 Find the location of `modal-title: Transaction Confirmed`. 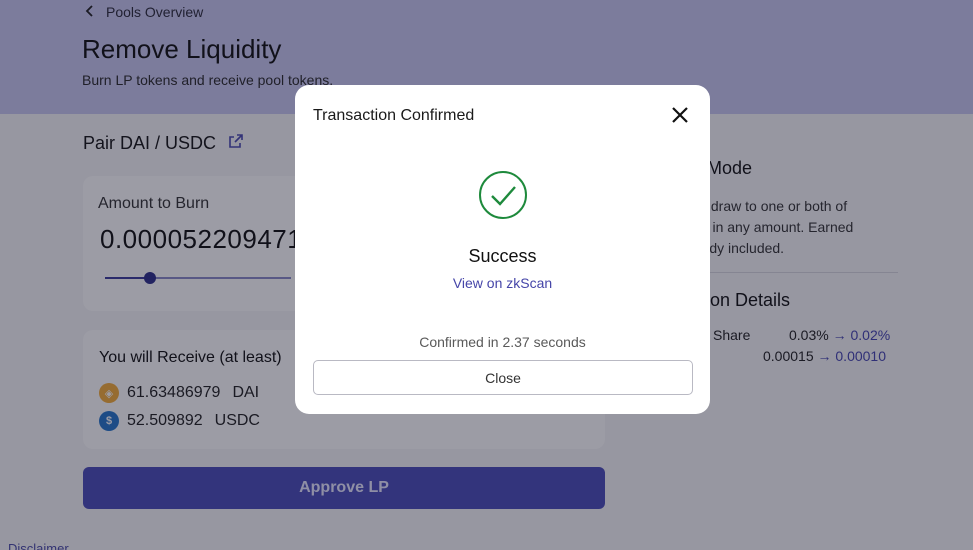

modal-title: Transaction Confirmed is located at coordinates (394, 115).